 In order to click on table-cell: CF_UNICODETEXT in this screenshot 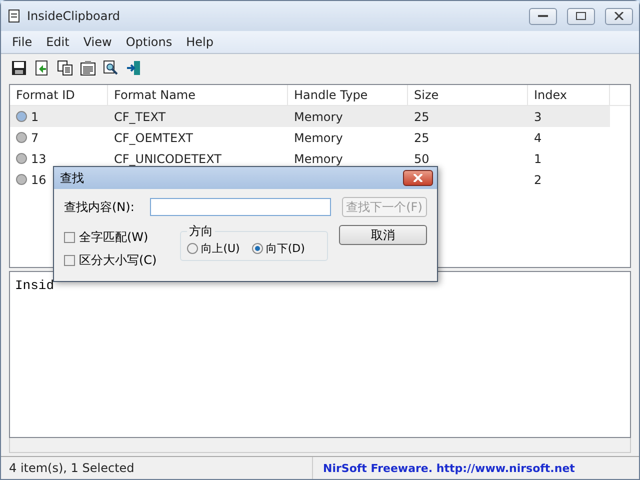, I will do `click(168, 159)`.